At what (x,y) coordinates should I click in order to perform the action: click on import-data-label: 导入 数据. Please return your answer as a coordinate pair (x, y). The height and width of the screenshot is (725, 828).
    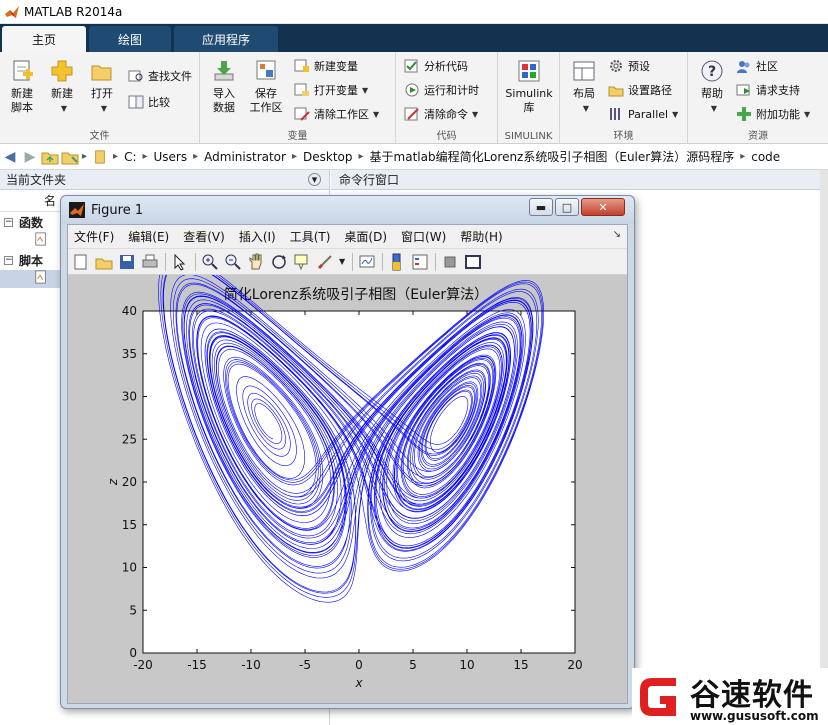
    Looking at the image, I should click on (224, 100).